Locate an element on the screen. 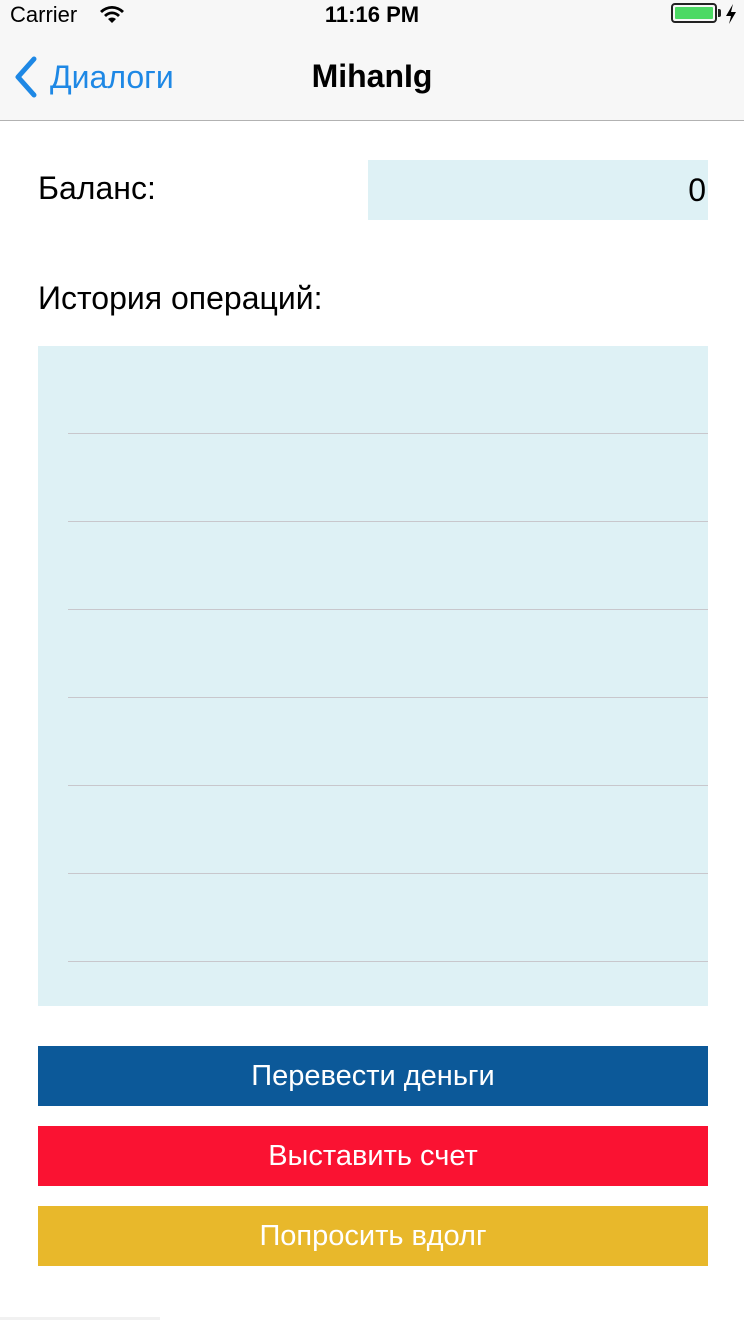  issue-invoice-button: Выставить счет is located at coordinates (373, 1156).